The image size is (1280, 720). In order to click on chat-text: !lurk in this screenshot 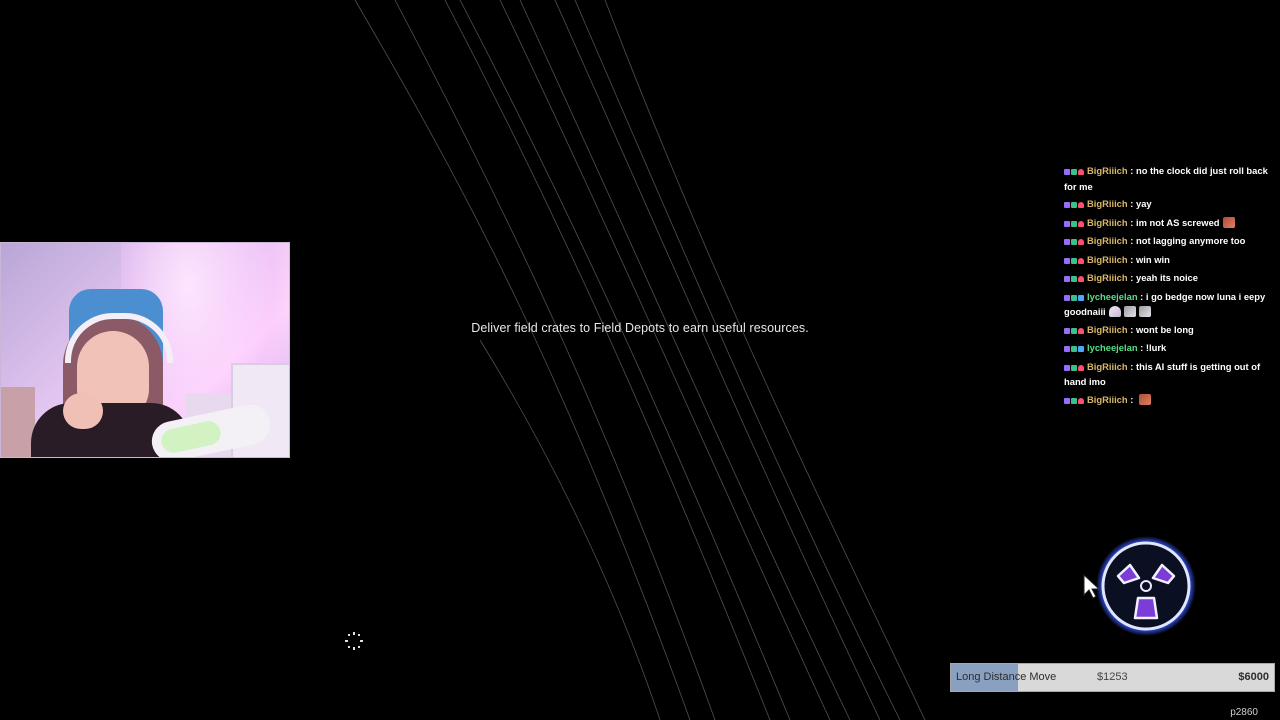, I will do `click(1156, 347)`.